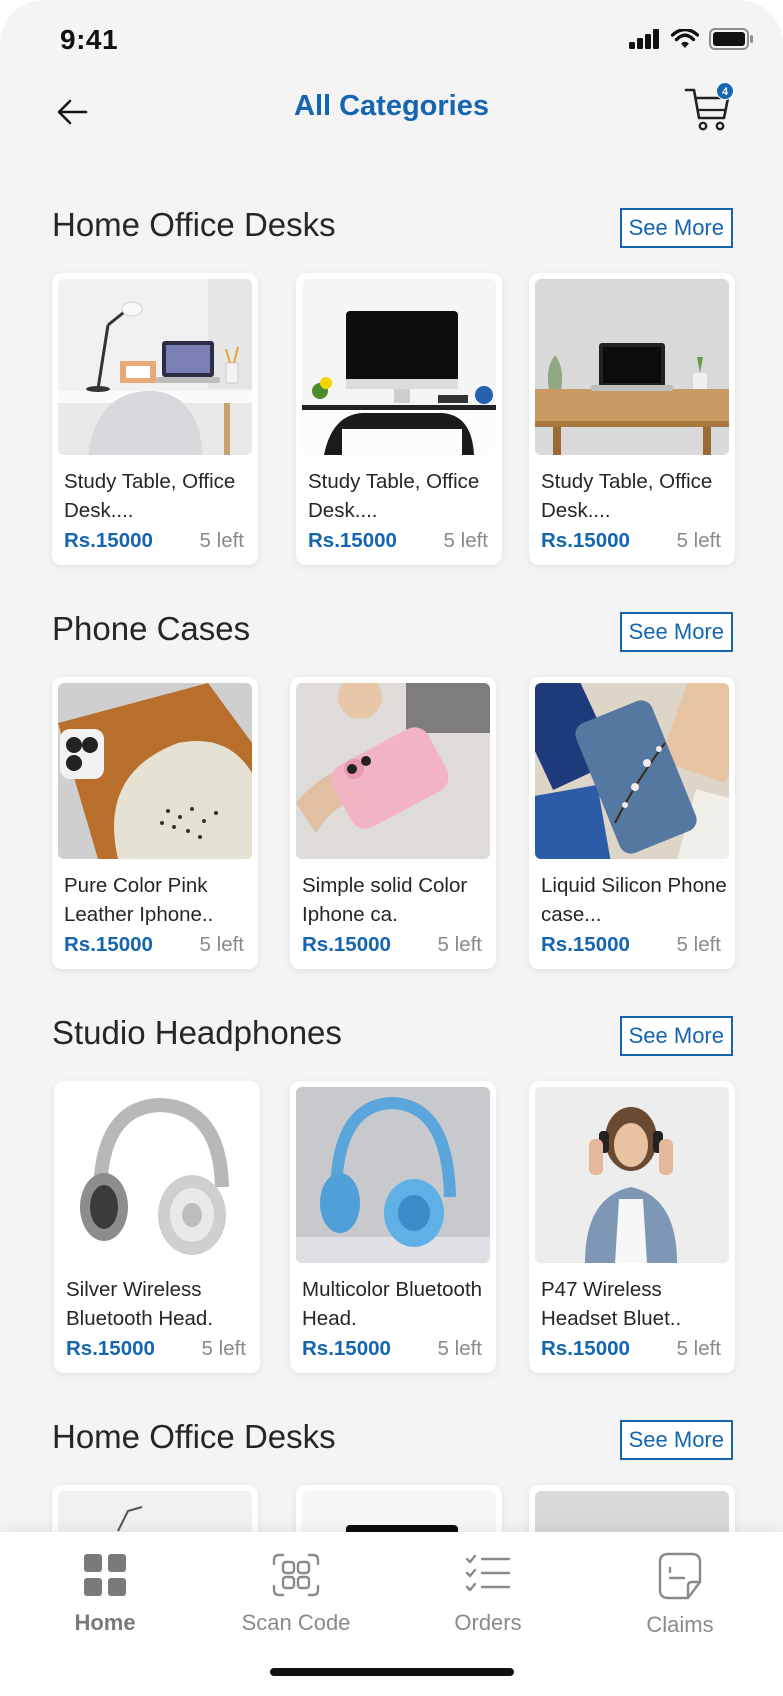 Image resolution: width=783 pixels, height=1696 pixels. What do you see at coordinates (392, 1672) in the screenshot?
I see `home-indicator` at bounding box center [392, 1672].